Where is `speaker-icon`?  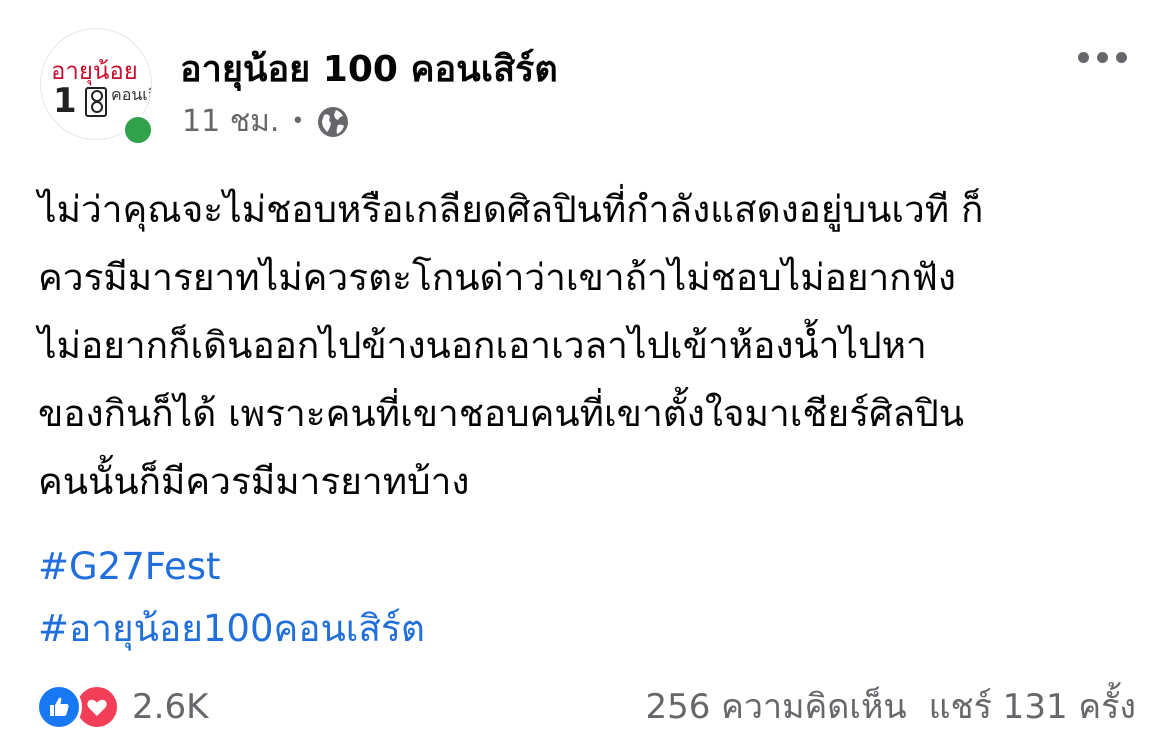
speaker-icon is located at coordinates (96, 102).